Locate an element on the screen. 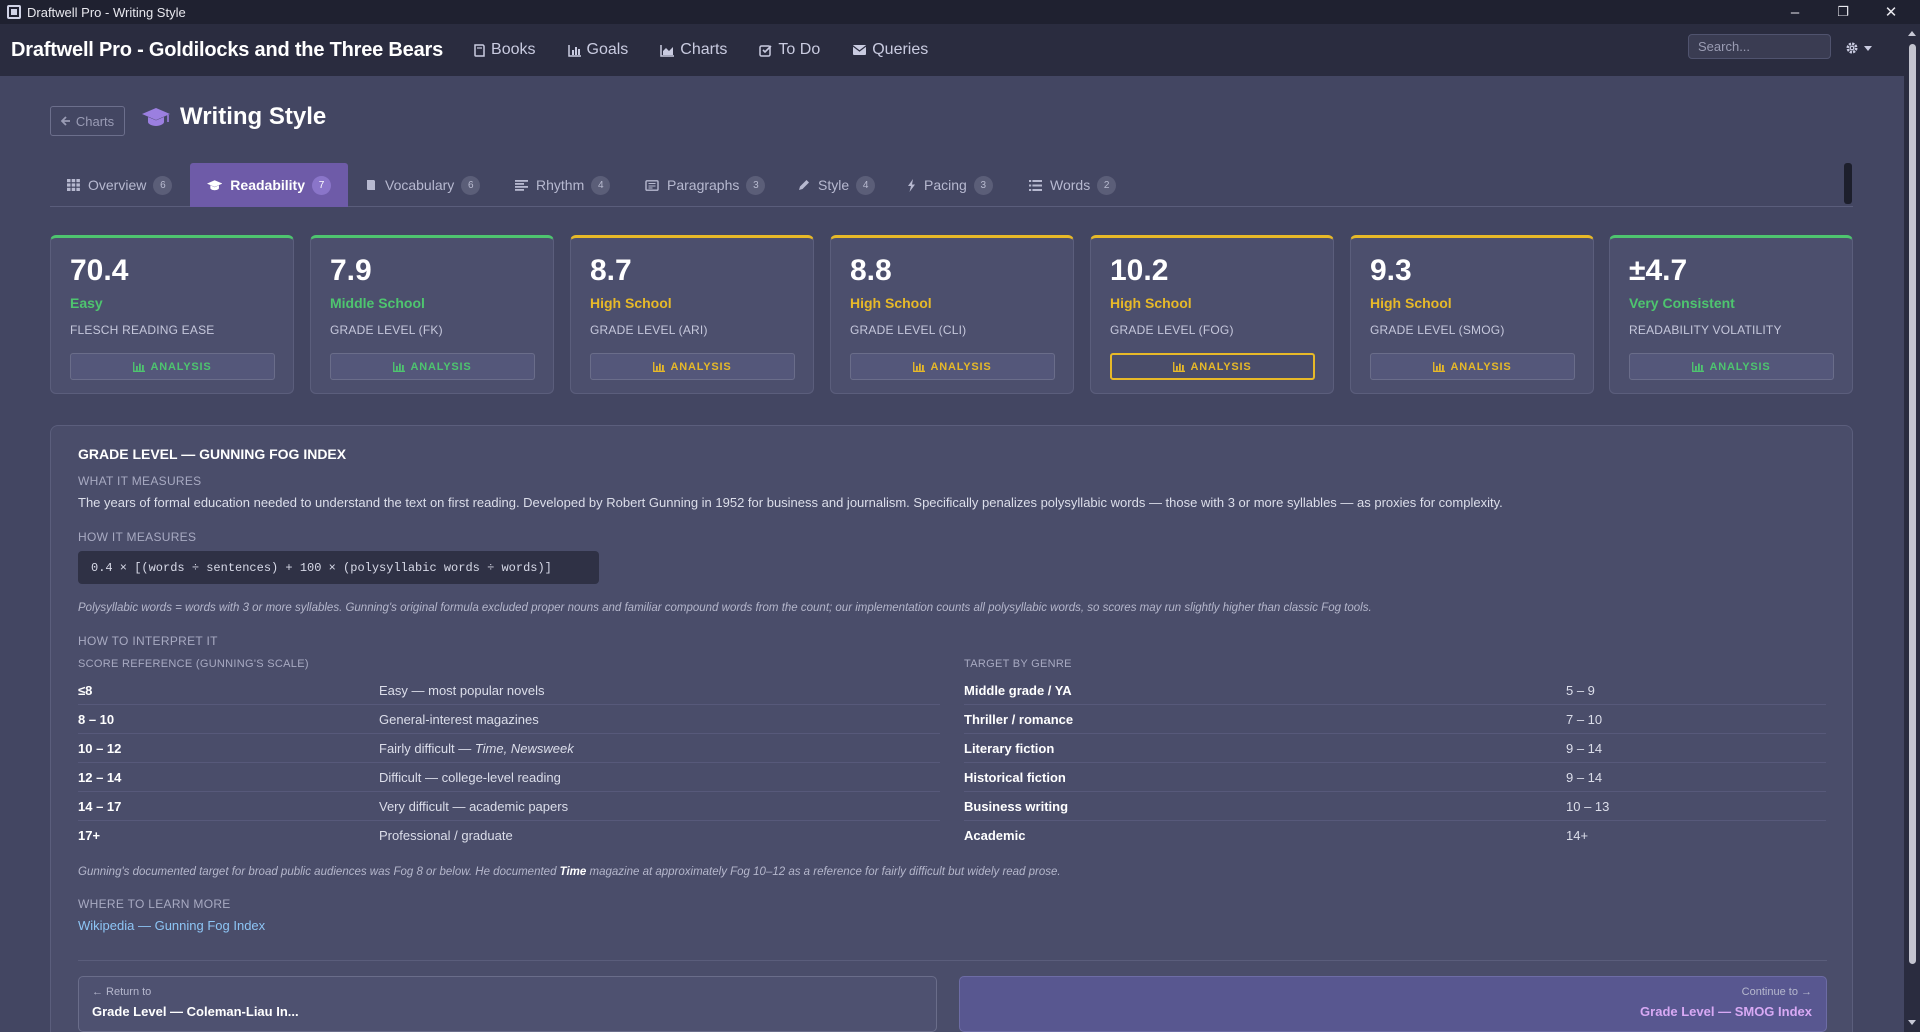  tab-pacing-count: 3 is located at coordinates (983, 185).